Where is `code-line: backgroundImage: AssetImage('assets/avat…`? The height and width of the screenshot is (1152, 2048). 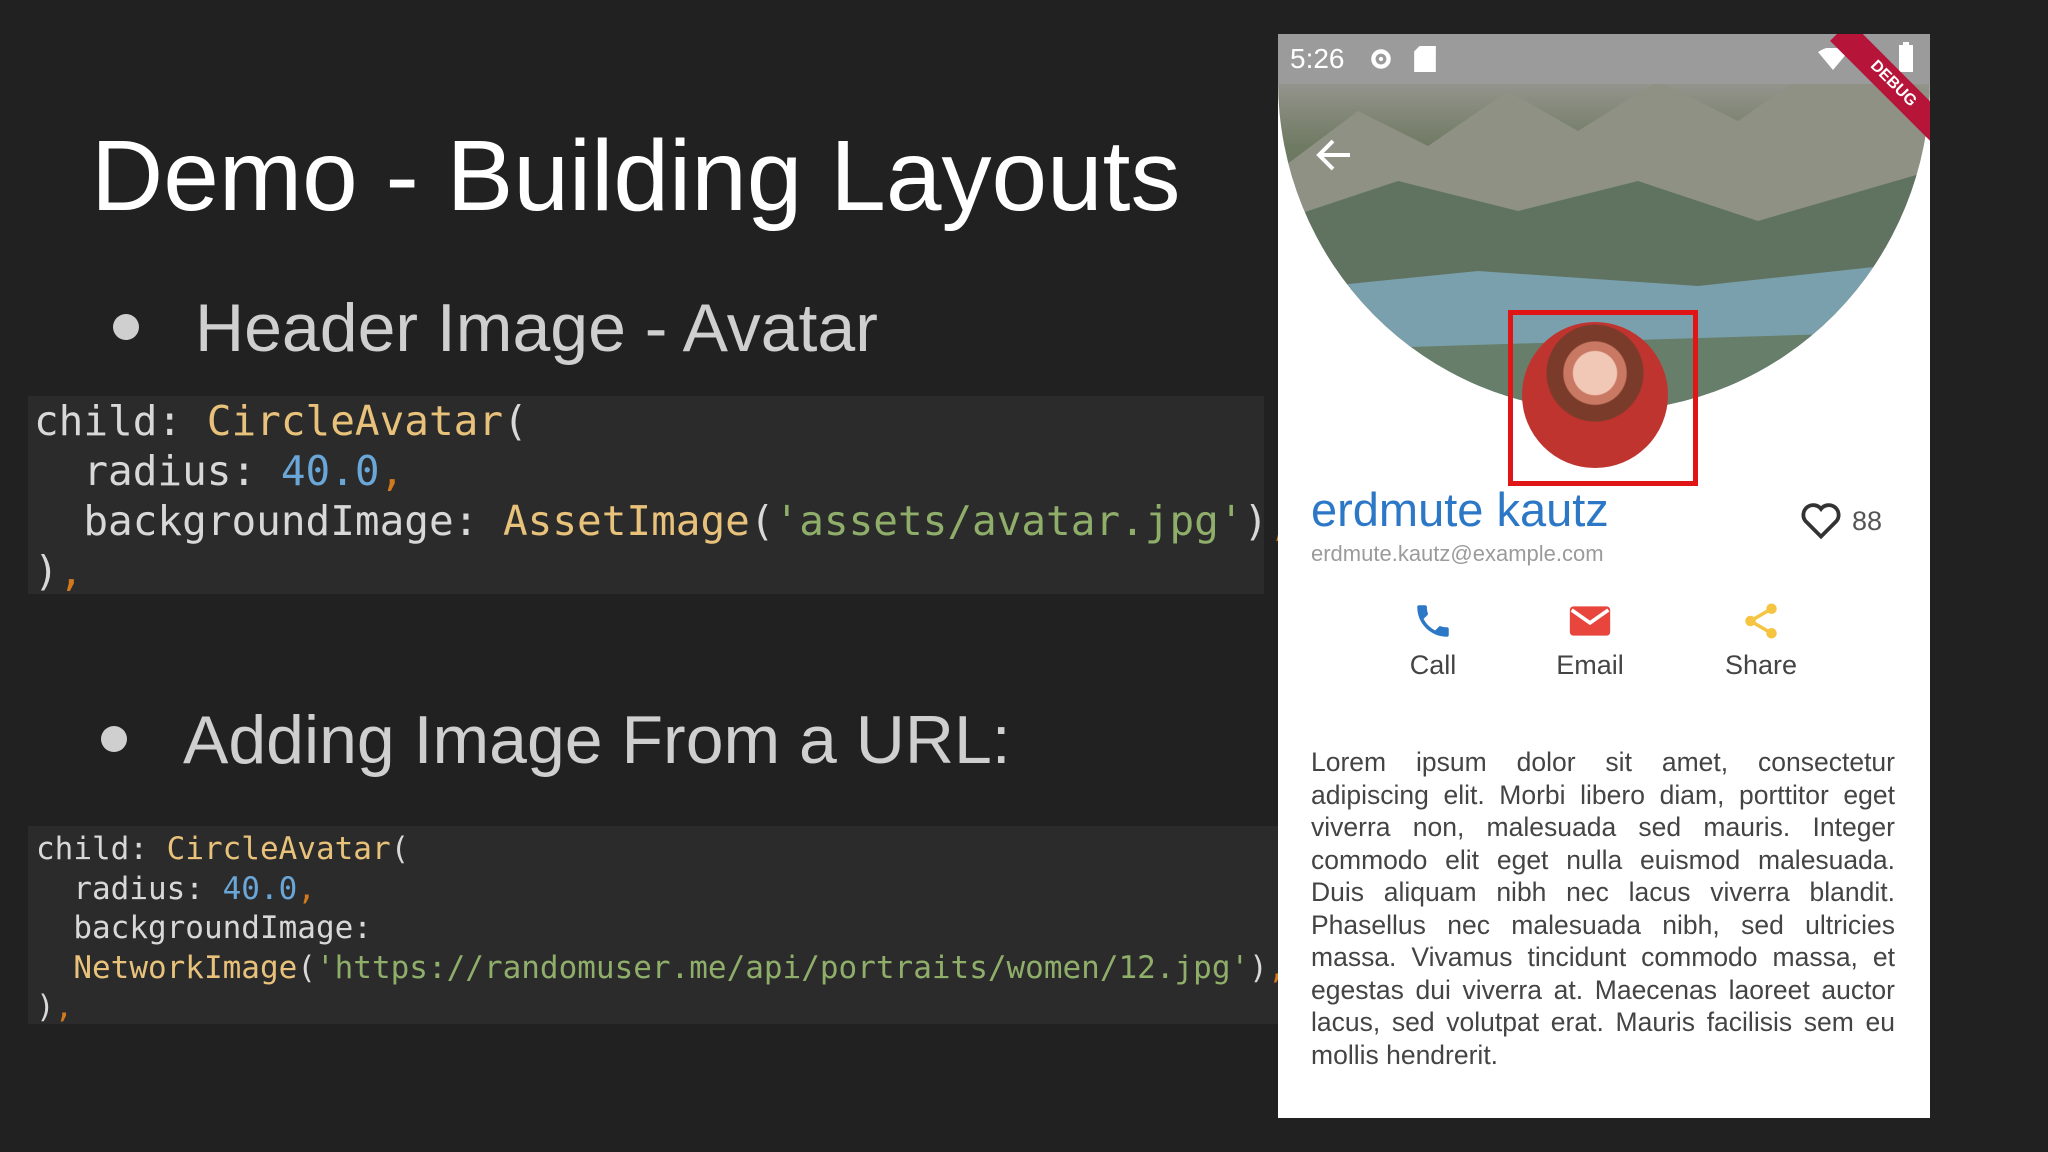
code-line: backgroundImage: AssetImage('assets/avat… is located at coordinates (663, 521).